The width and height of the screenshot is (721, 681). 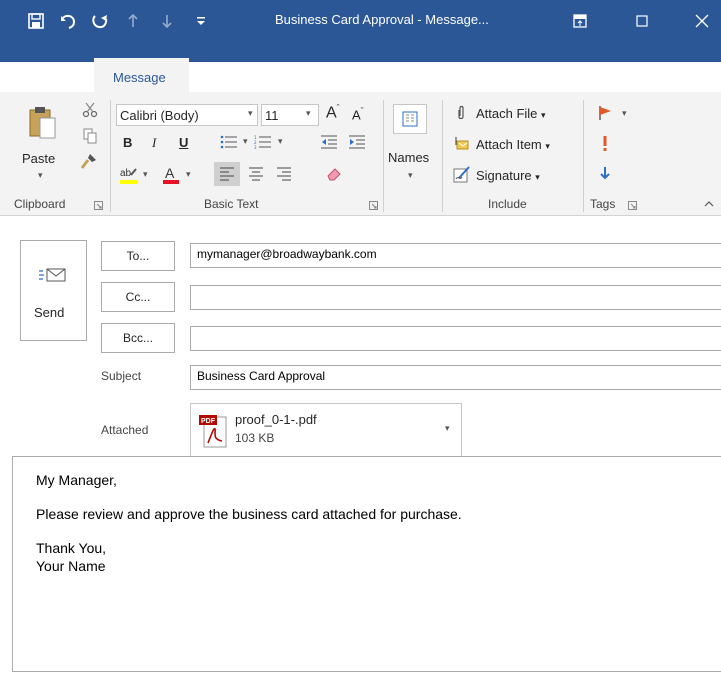 What do you see at coordinates (46, 77) in the screenshot?
I see `tab-file: File` at bounding box center [46, 77].